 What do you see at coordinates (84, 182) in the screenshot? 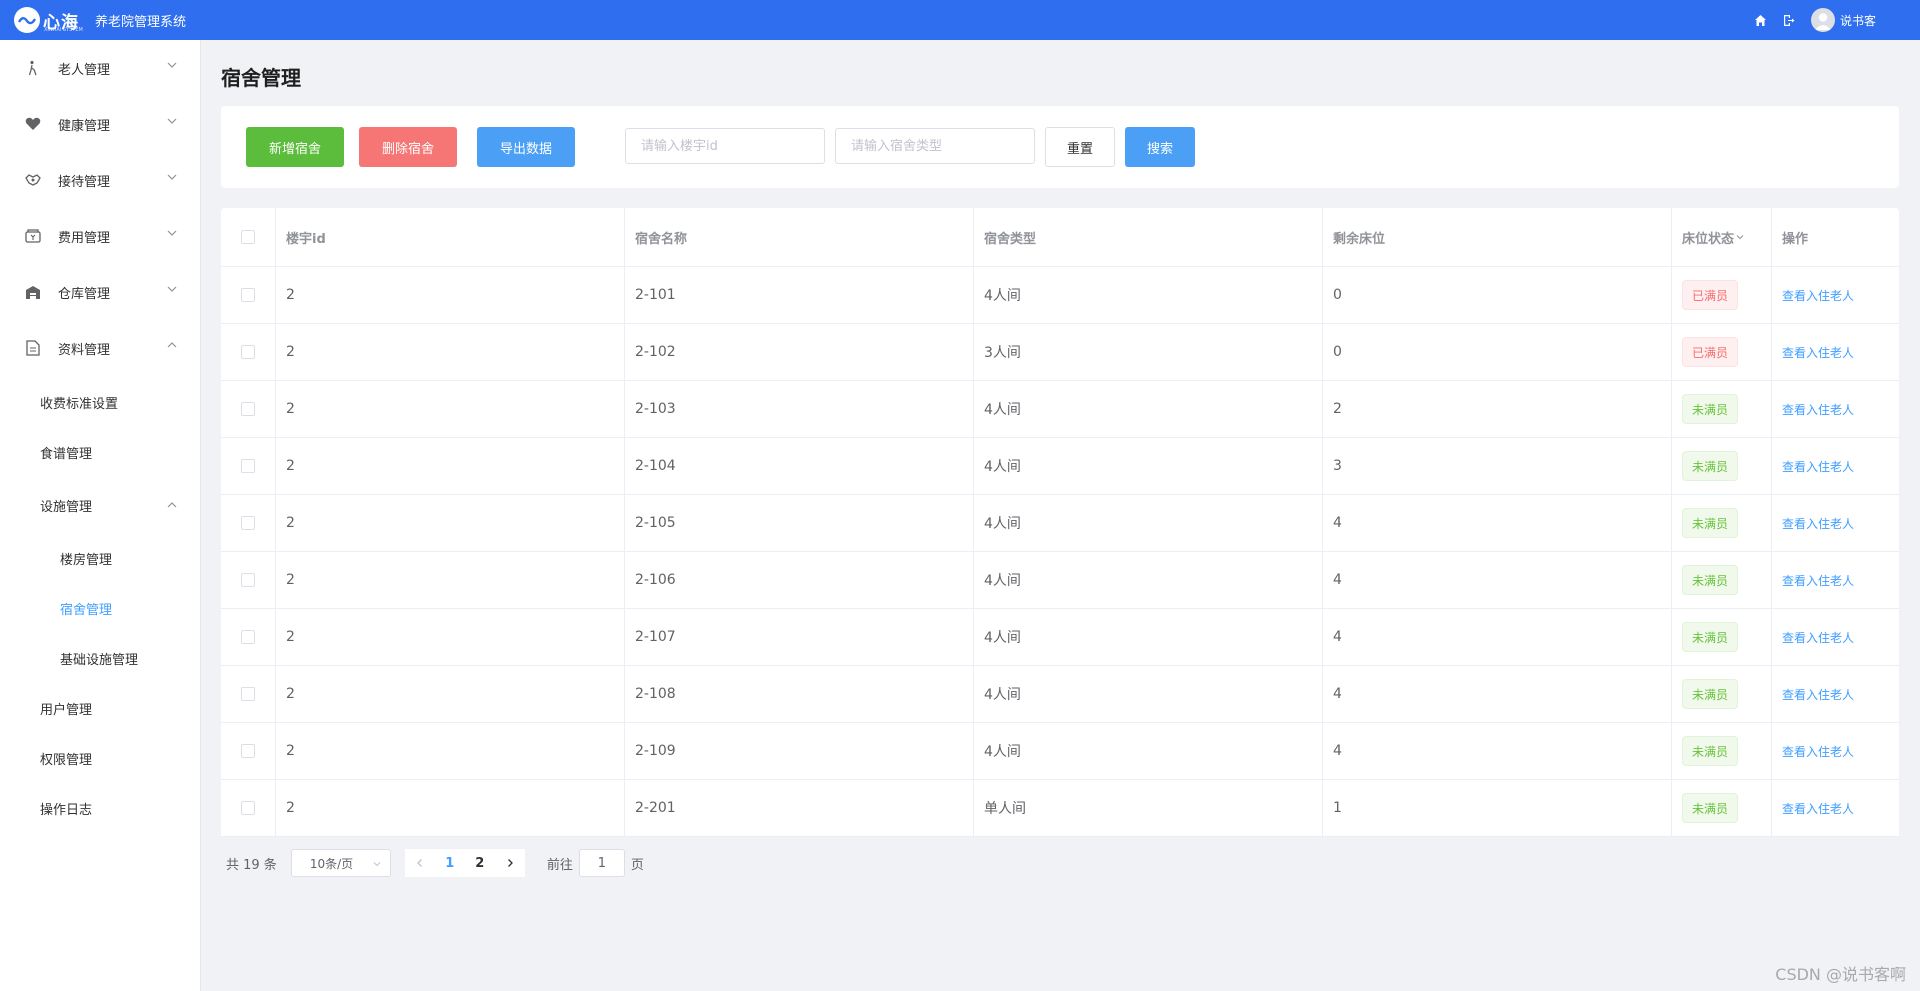
I see `sidebar-item-label: 接待管理` at bounding box center [84, 182].